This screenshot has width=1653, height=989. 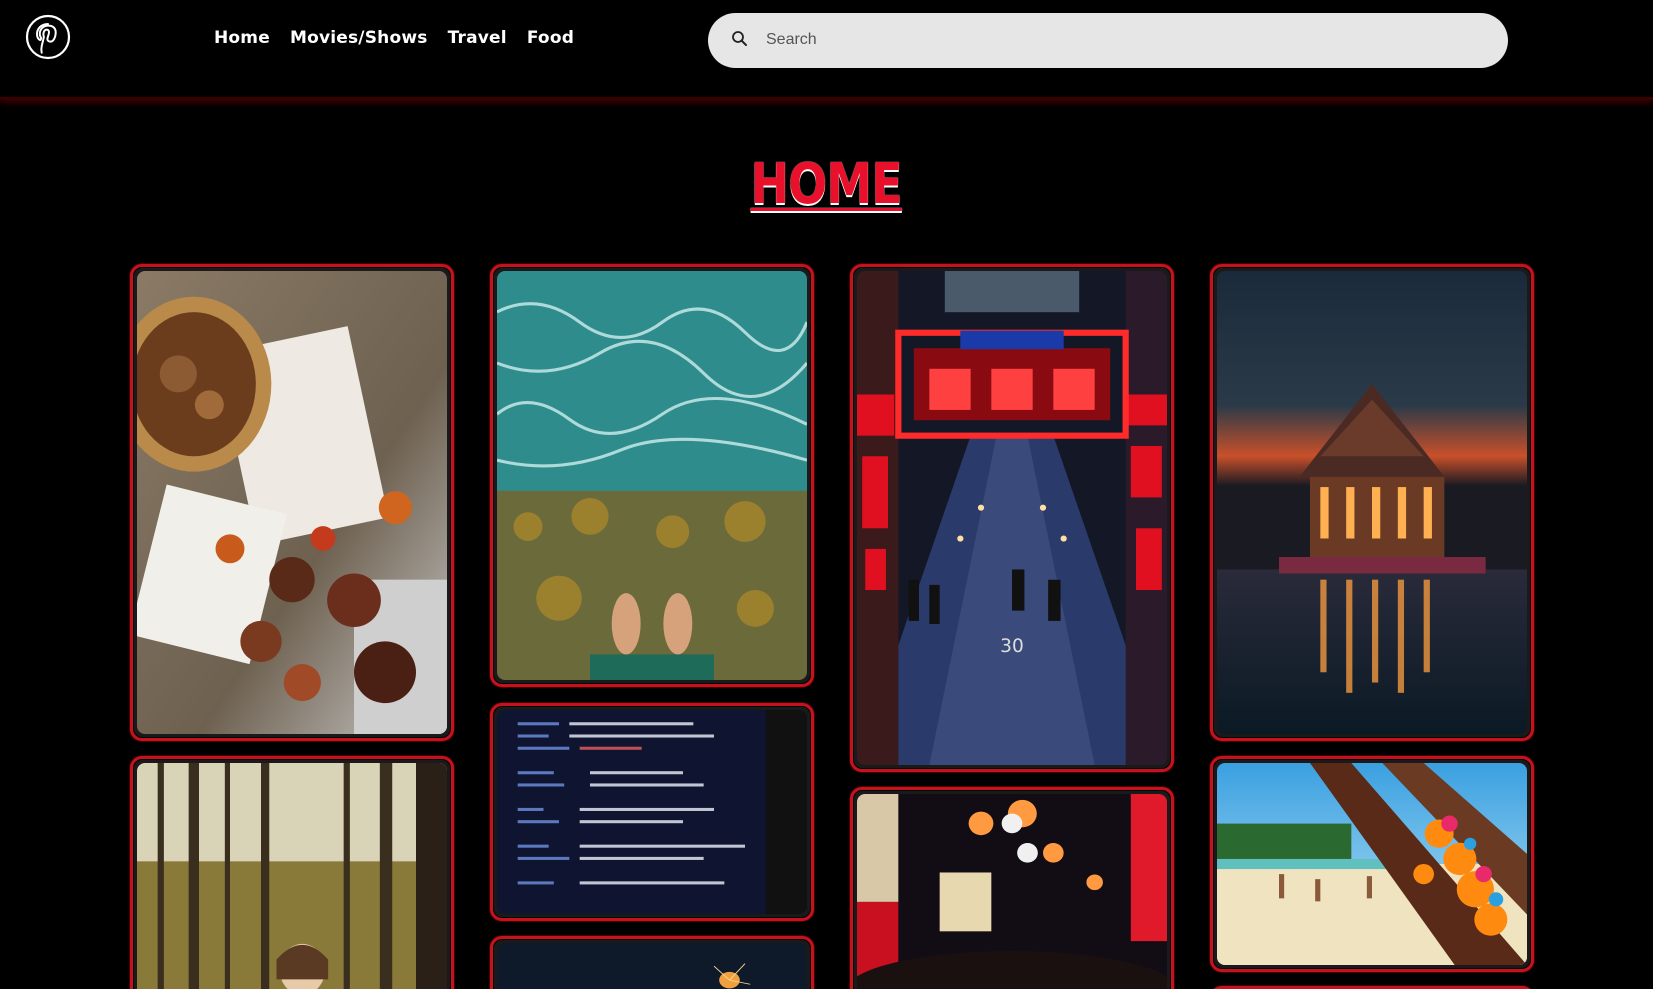 I want to click on pin-card-code-laptop, so click(x=652, y=812).